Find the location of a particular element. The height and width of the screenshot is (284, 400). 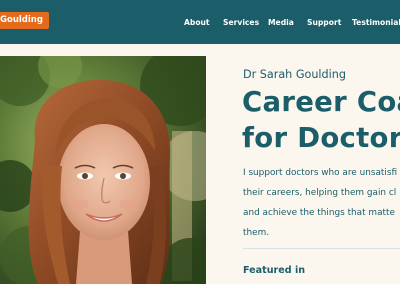

nav-link-services: Services is located at coordinates (241, 23).